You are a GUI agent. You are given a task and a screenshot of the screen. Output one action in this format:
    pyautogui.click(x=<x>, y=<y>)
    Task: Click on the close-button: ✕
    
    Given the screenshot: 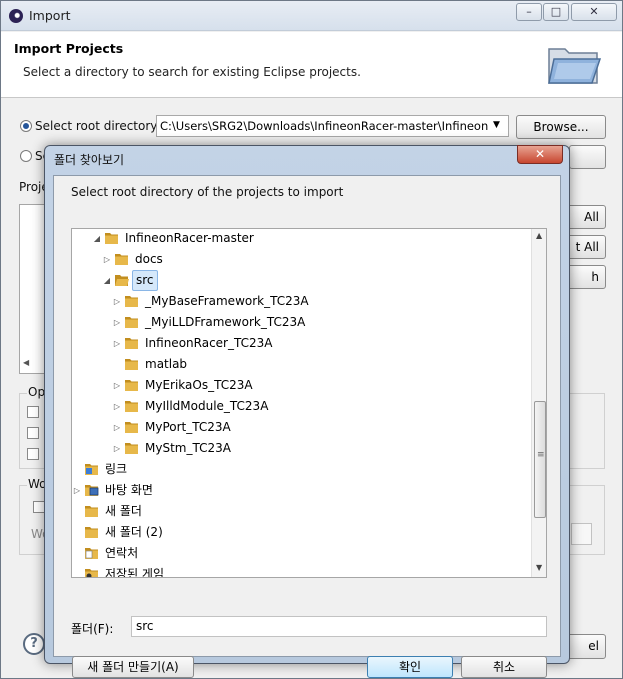 What is the action you would take?
    pyautogui.click(x=594, y=12)
    